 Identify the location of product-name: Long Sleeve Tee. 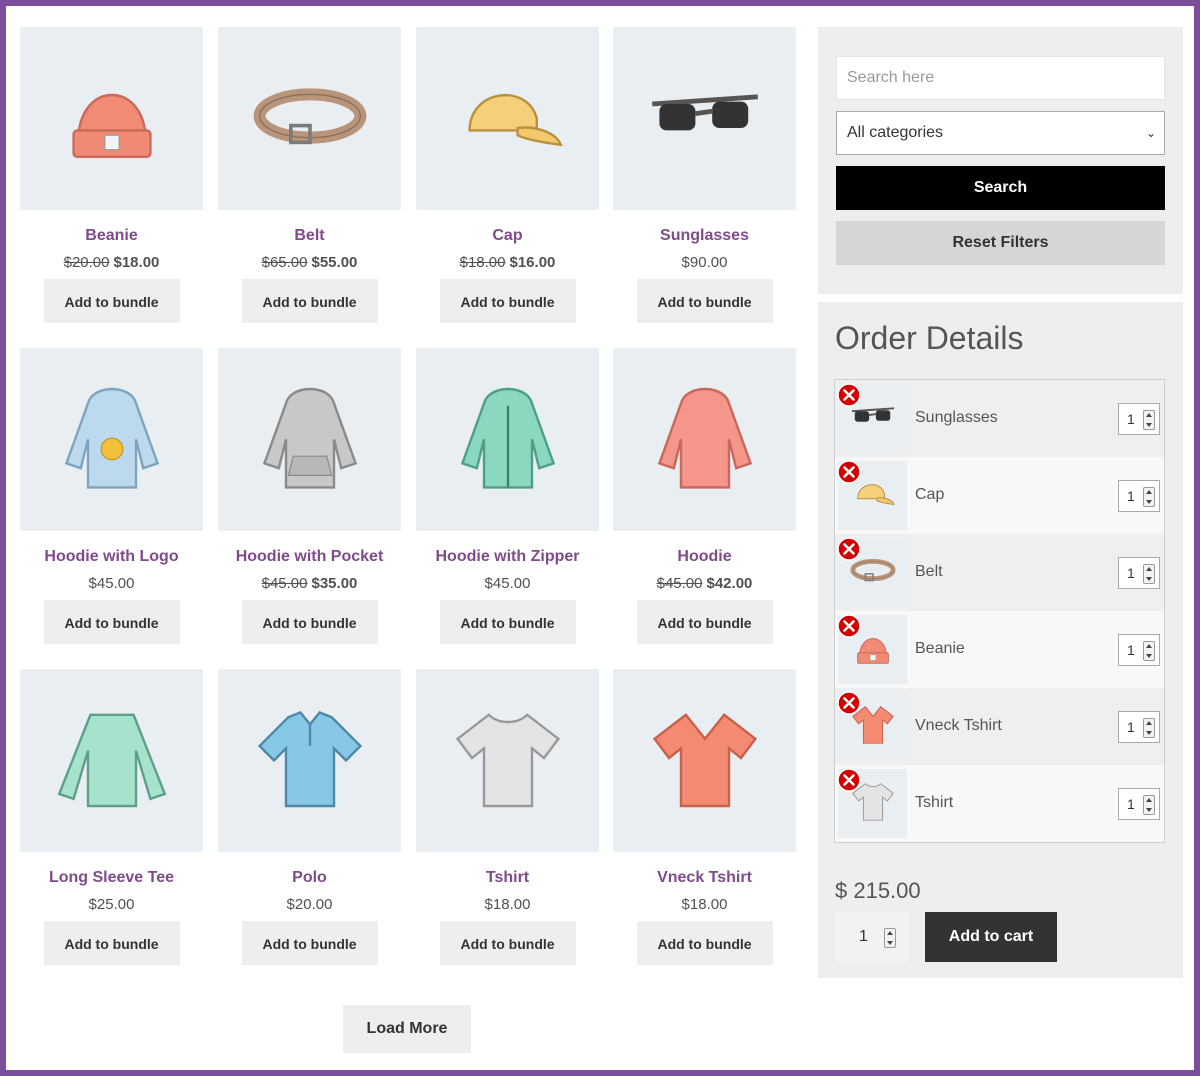
(111, 878).